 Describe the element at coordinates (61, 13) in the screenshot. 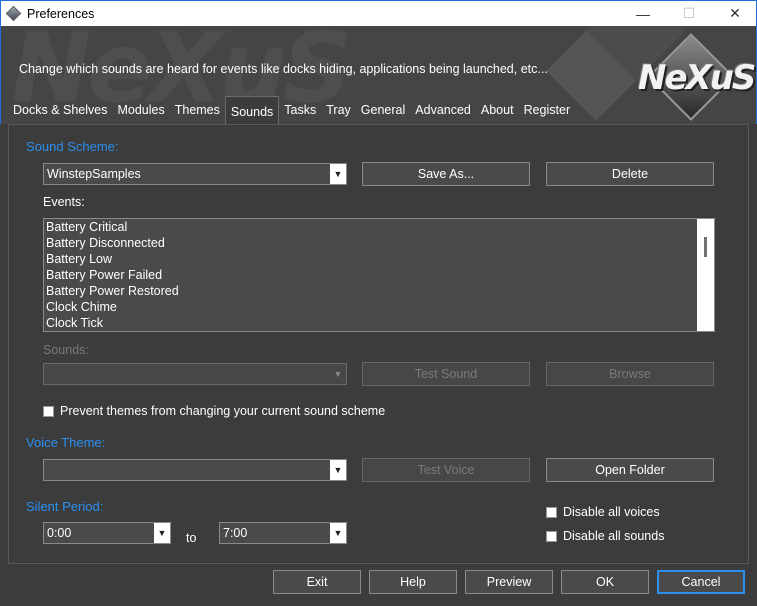

I see `window-title: Preferences` at that location.